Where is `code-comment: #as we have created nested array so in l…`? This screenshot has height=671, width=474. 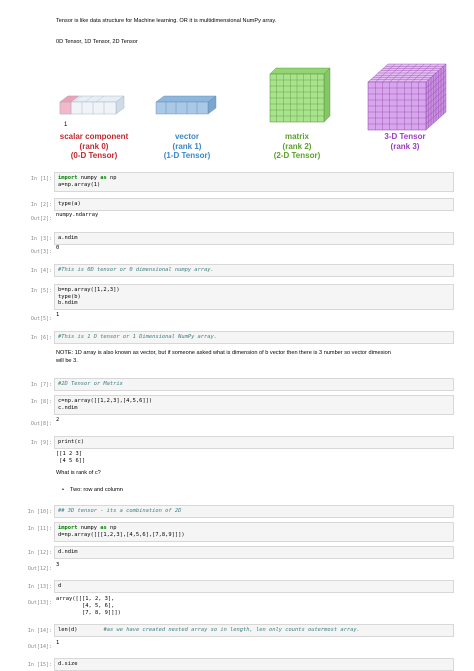
code-comment: #as we have created nested array so in l… is located at coordinates (231, 630).